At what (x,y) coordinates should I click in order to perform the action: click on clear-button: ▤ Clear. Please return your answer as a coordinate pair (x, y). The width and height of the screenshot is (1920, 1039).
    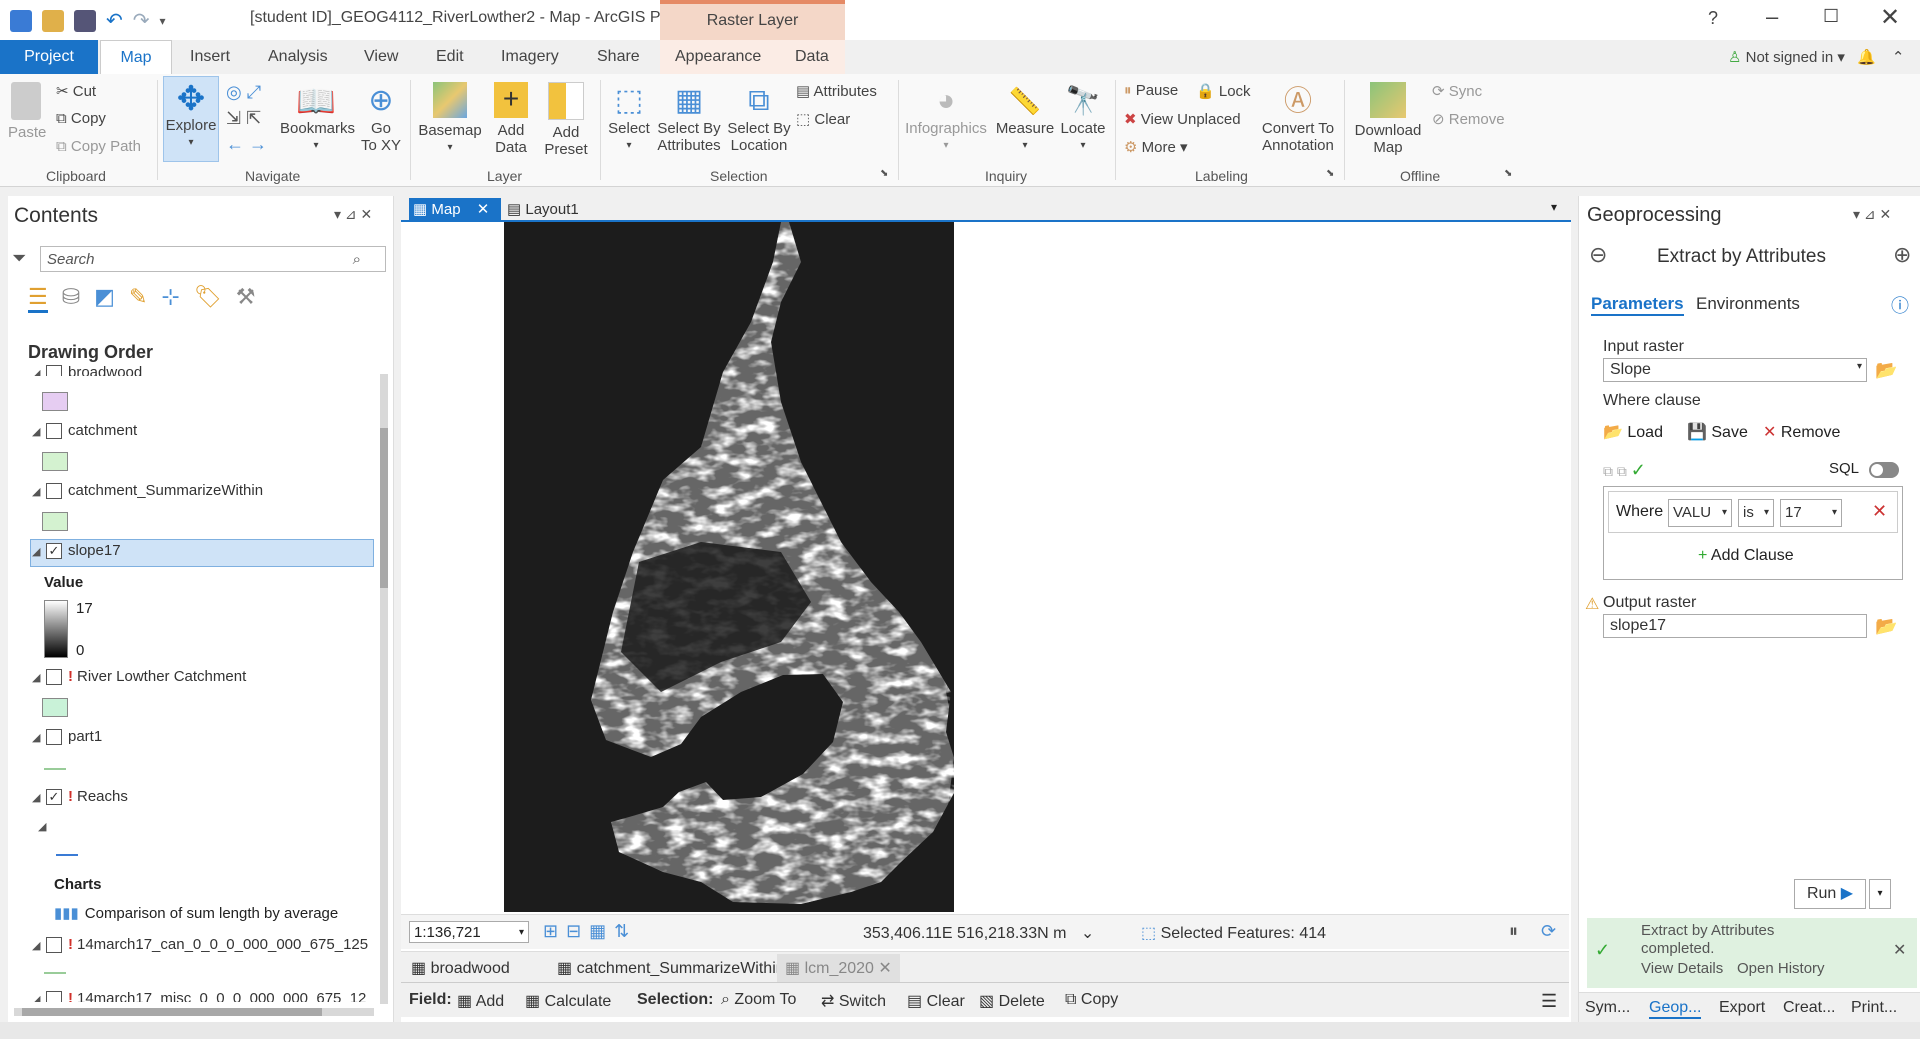
    Looking at the image, I should click on (936, 1001).